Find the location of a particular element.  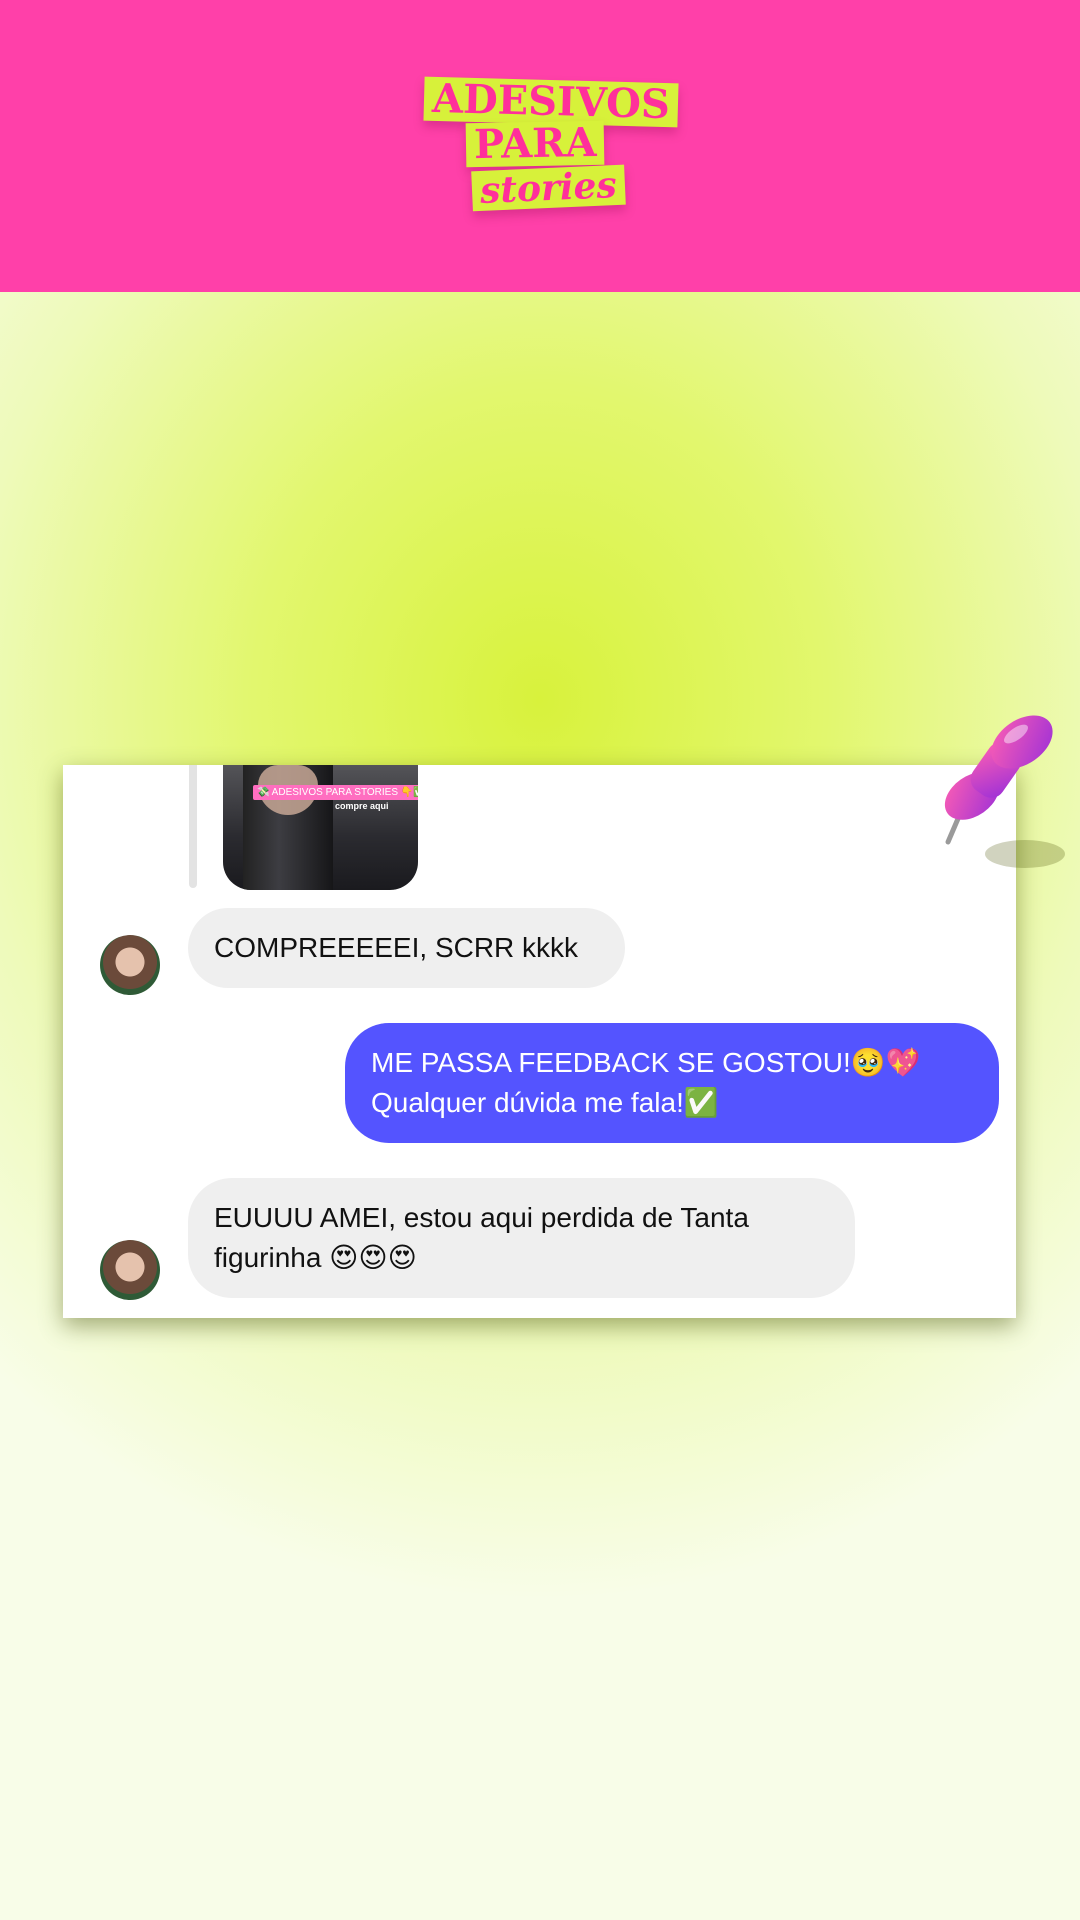

incoming-message: COMPREEEEEI, SCRR kkkk is located at coordinates (406, 948).